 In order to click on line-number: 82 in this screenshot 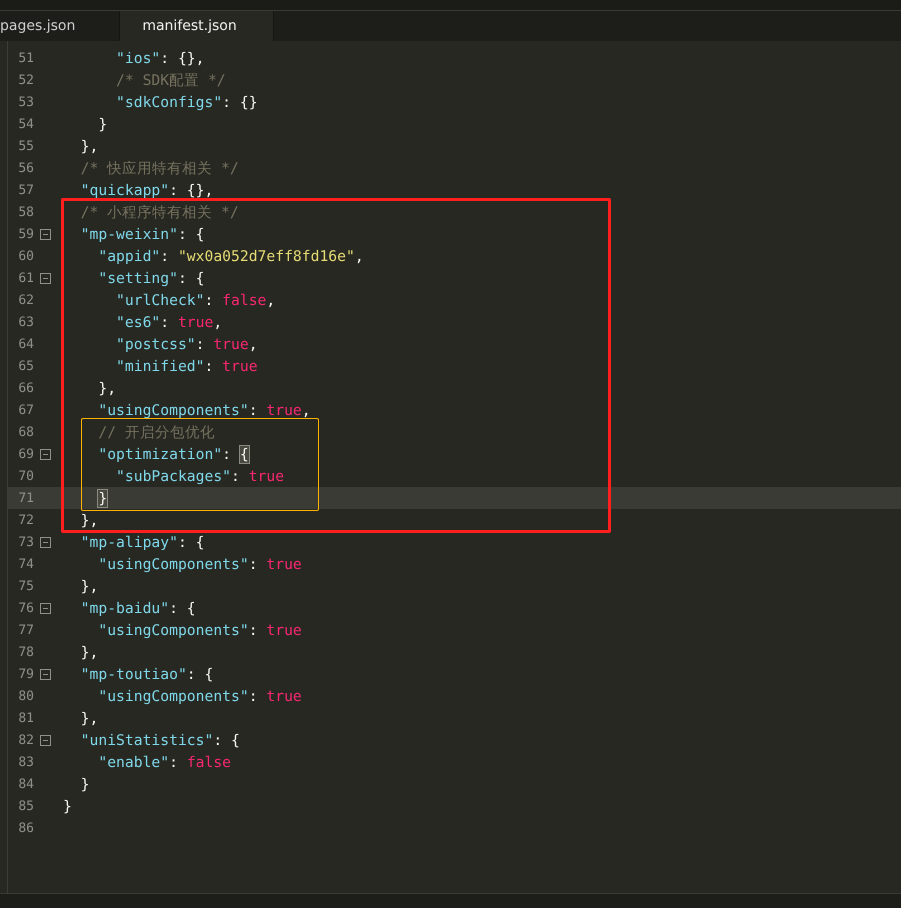, I will do `click(25, 740)`.